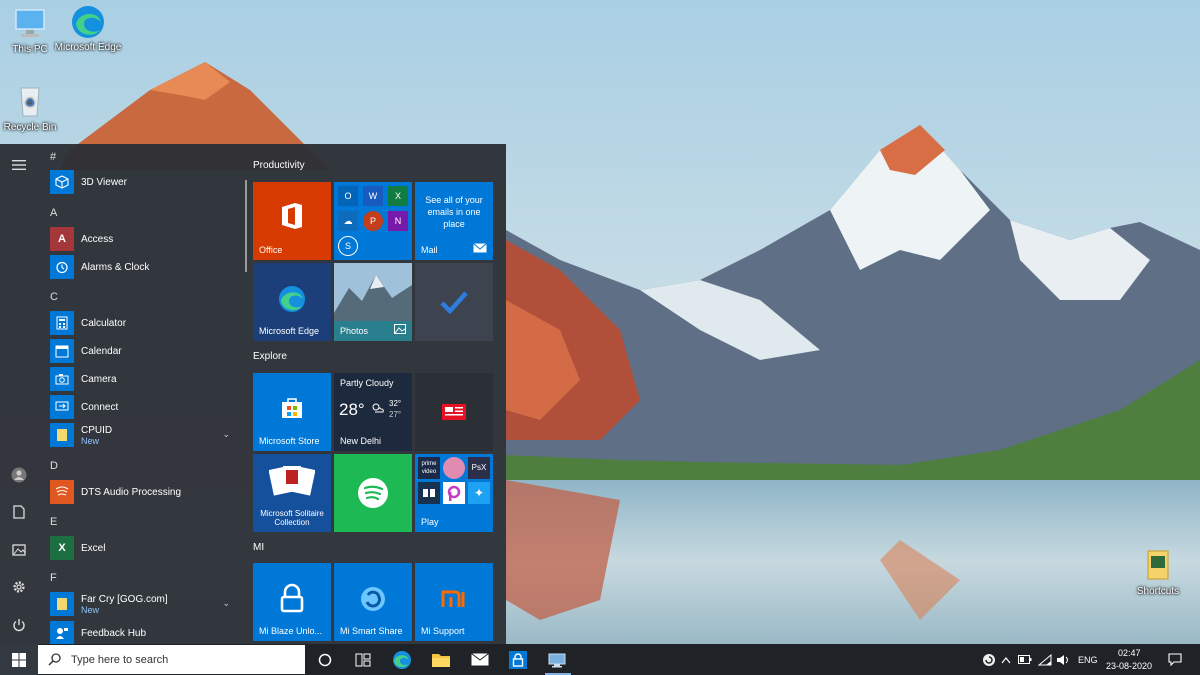 The width and height of the screenshot is (1200, 675). I want to click on app-label: Connect, so click(100, 407).